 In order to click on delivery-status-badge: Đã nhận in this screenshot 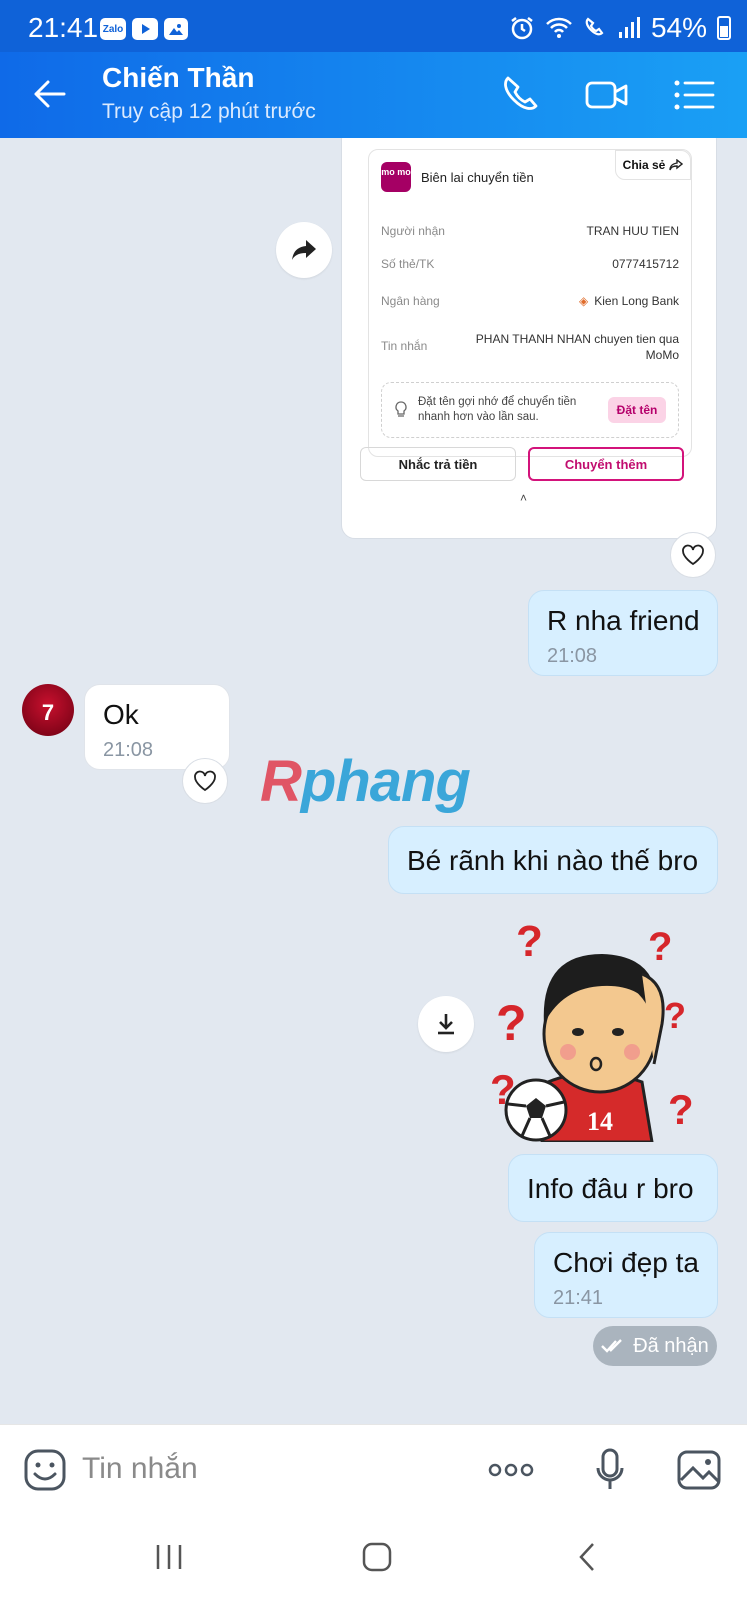, I will do `click(655, 1346)`.